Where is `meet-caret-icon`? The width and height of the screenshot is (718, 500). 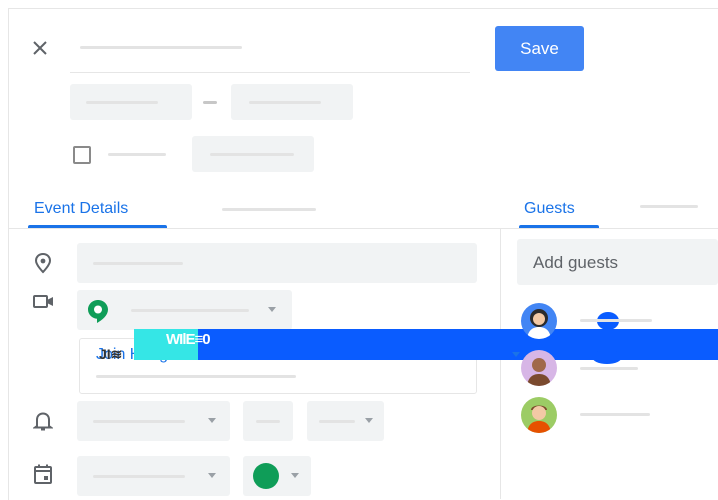
meet-caret-icon is located at coordinates (516, 354).